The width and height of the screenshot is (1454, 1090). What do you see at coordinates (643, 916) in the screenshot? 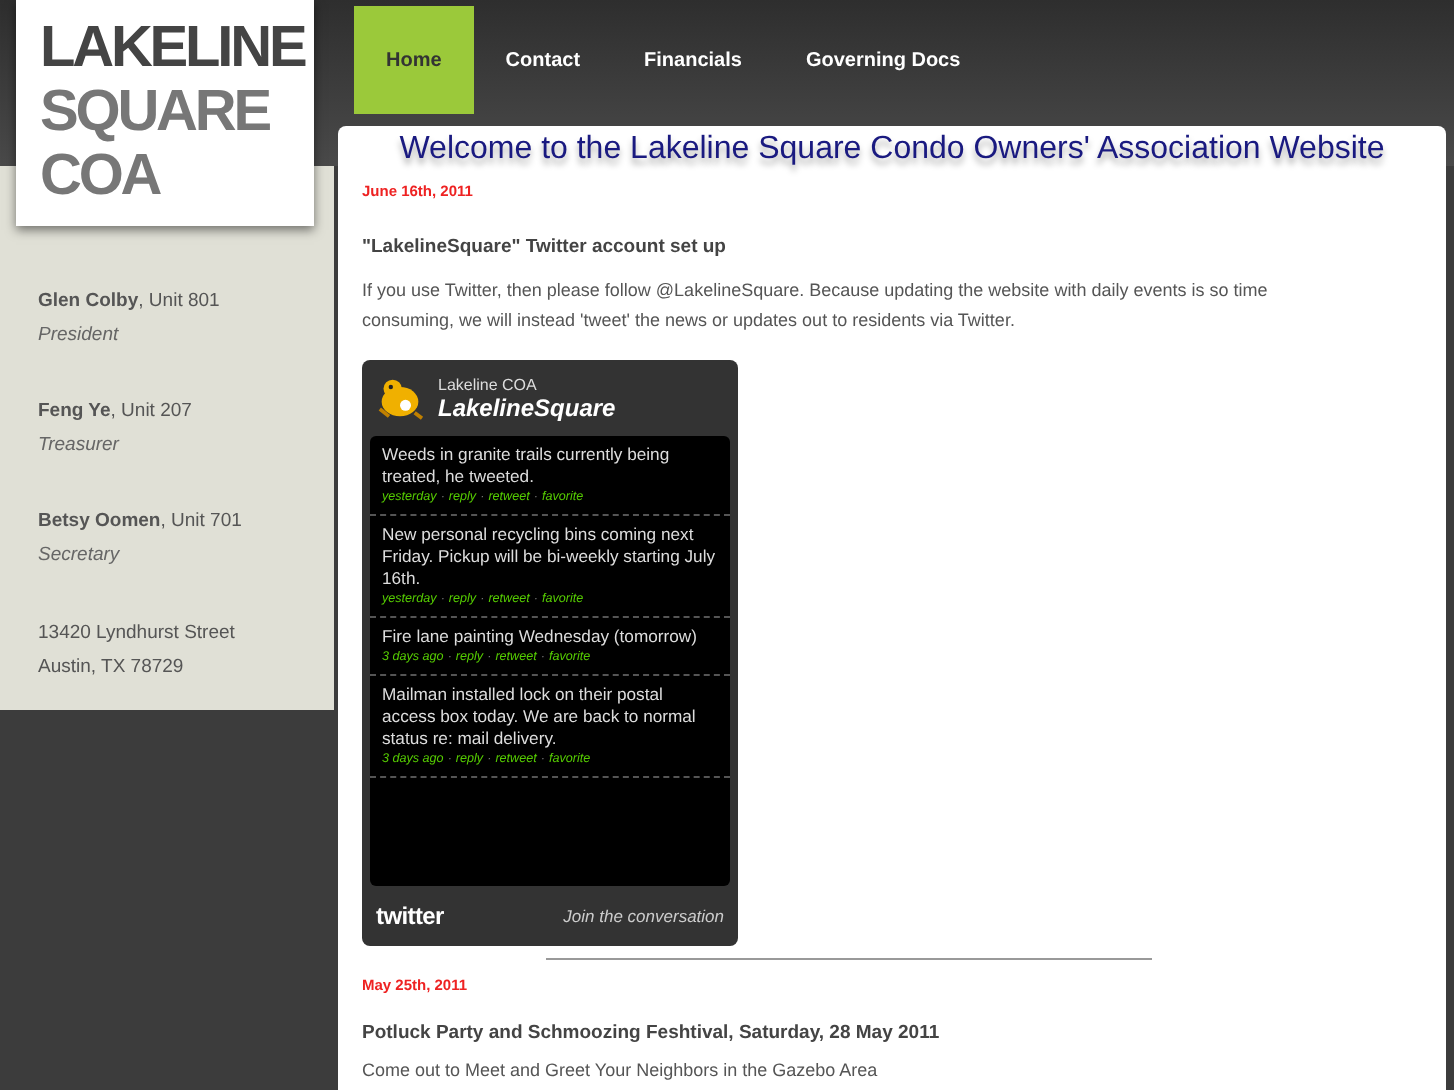
I see `join-link: Join the conversation` at bounding box center [643, 916].